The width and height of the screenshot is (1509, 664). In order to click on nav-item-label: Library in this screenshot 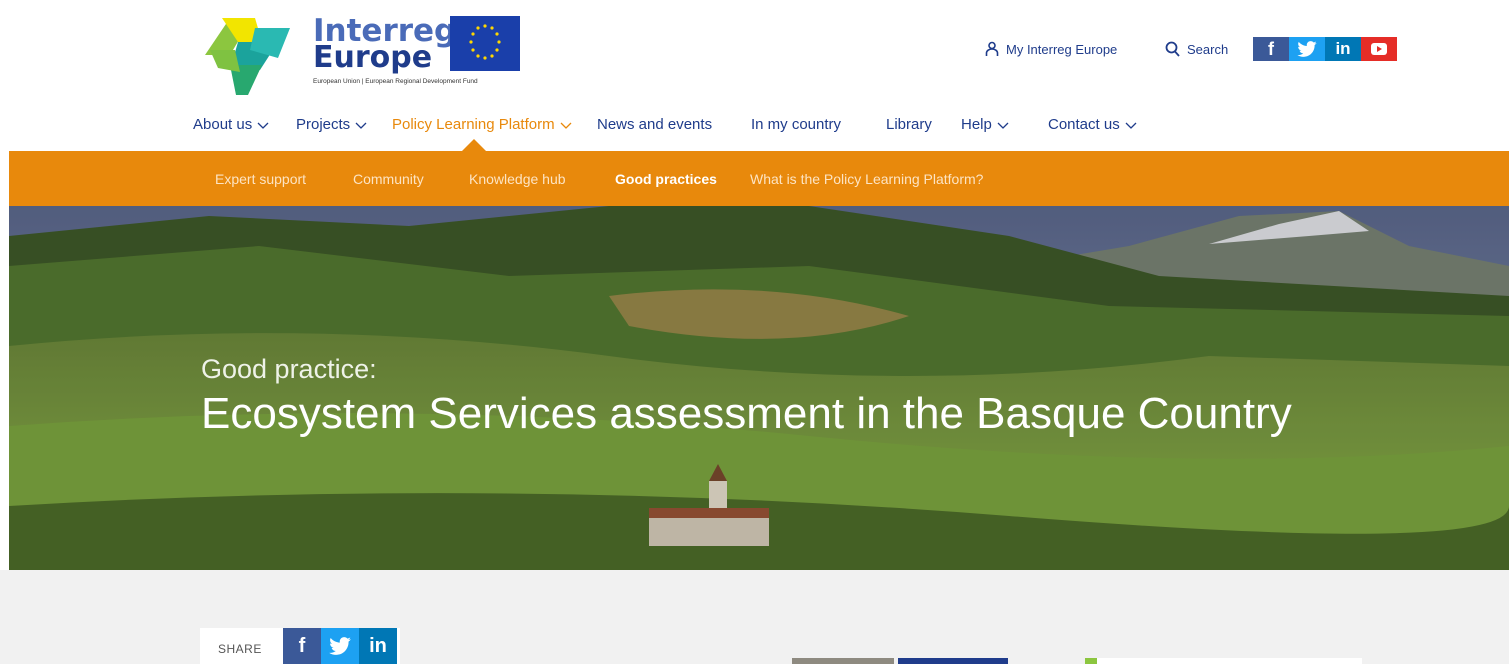, I will do `click(909, 124)`.